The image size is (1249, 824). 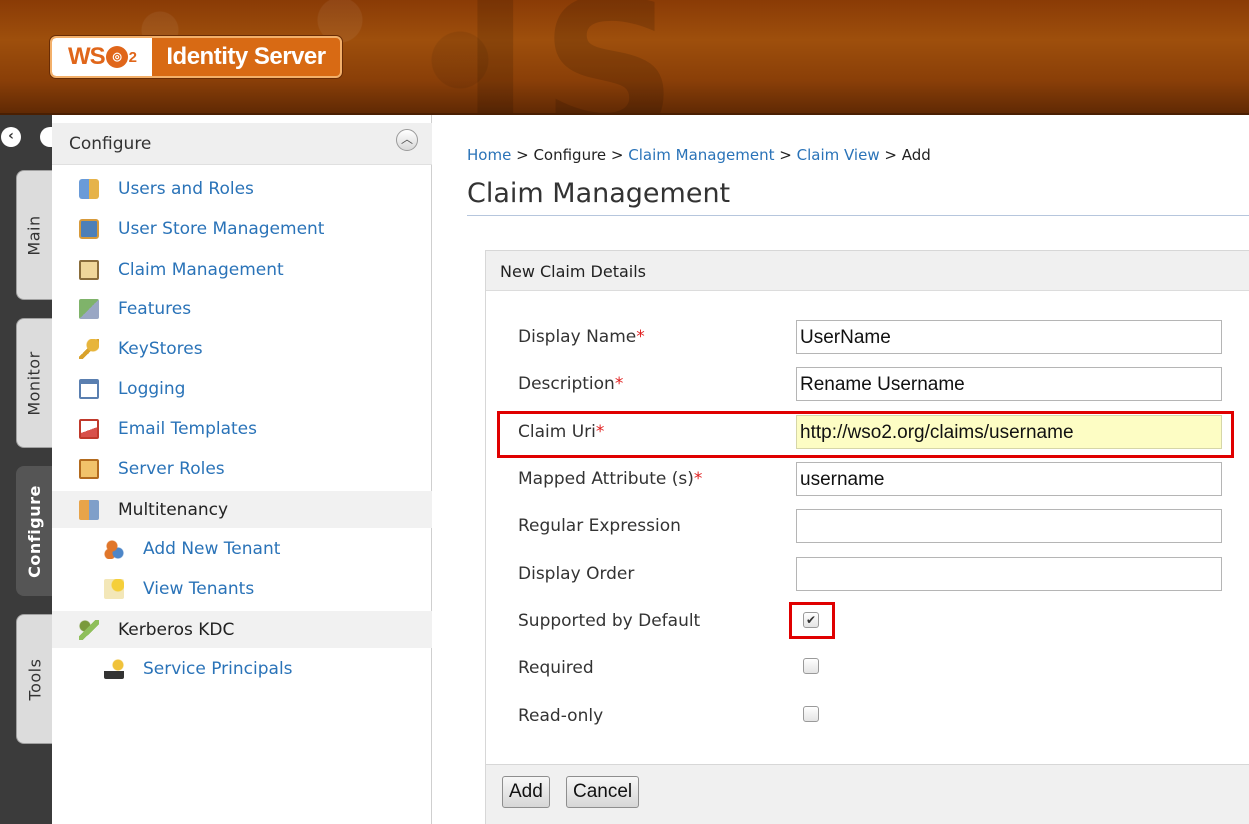 What do you see at coordinates (110, 144) in the screenshot?
I see `sidebar-section-title: Configure` at bounding box center [110, 144].